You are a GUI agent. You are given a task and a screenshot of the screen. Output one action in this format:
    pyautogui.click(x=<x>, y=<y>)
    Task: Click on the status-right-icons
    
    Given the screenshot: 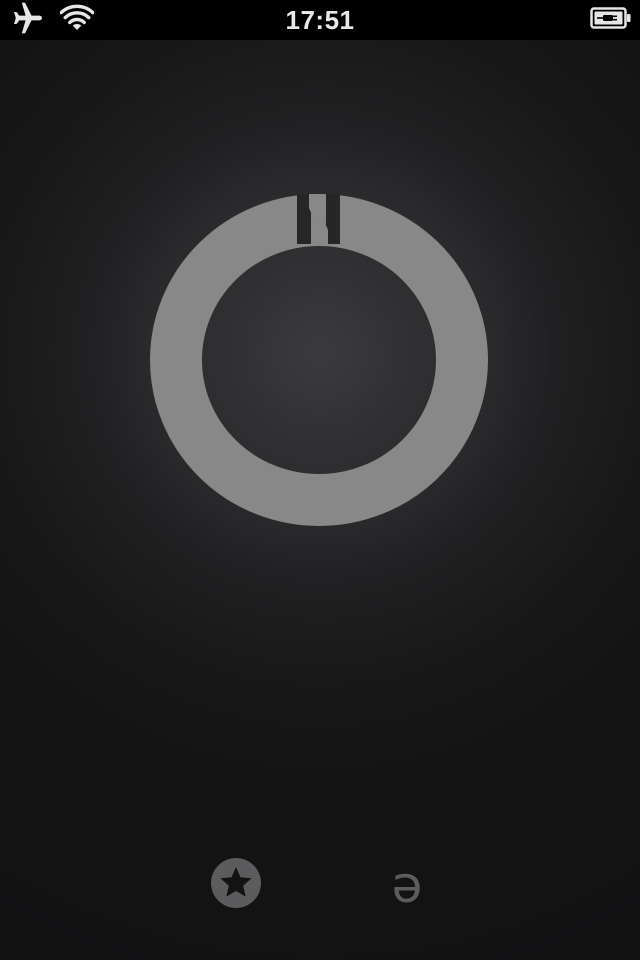 What is the action you would take?
    pyautogui.click(x=611, y=20)
    